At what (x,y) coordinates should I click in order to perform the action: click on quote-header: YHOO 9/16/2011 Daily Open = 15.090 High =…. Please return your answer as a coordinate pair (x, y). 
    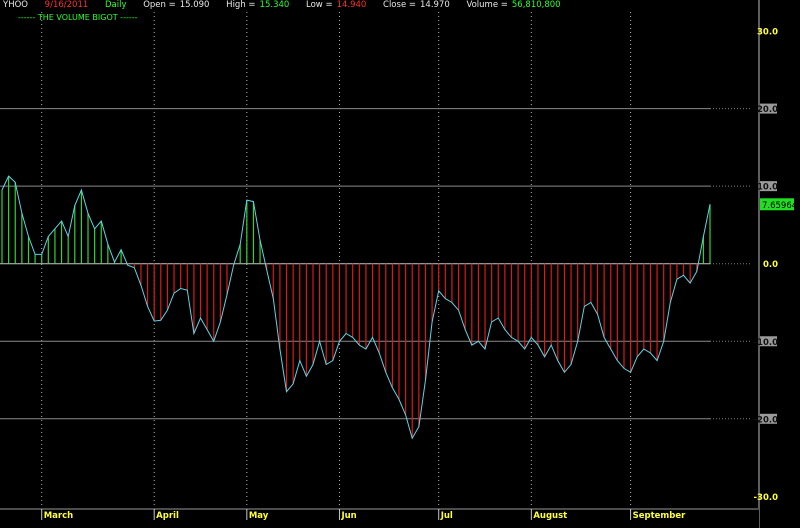
    Looking at the image, I should click on (289, 6).